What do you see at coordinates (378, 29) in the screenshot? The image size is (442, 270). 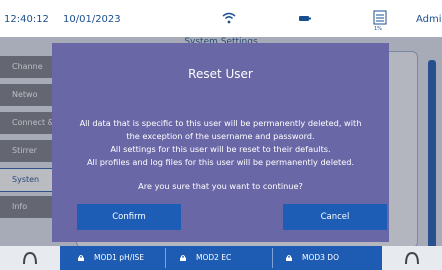 I see `storage-percent: 1%` at bounding box center [378, 29].